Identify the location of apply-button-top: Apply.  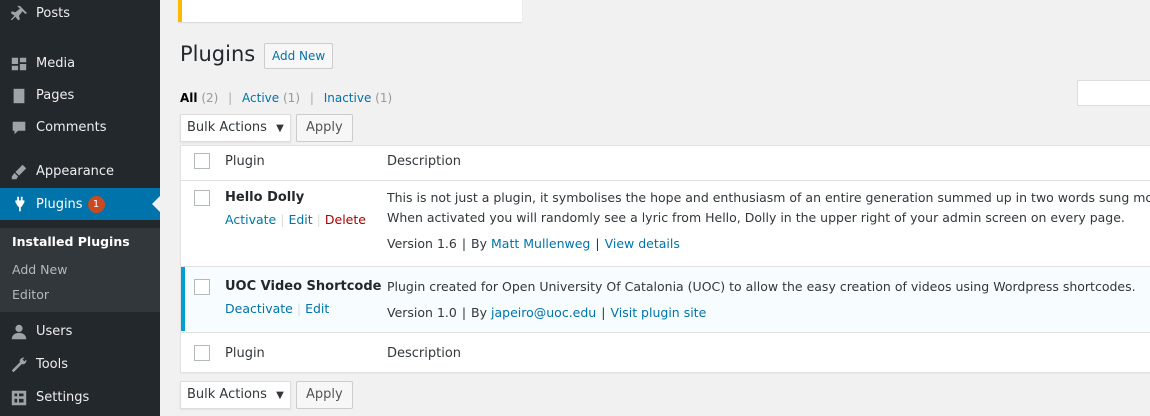
(324, 128).